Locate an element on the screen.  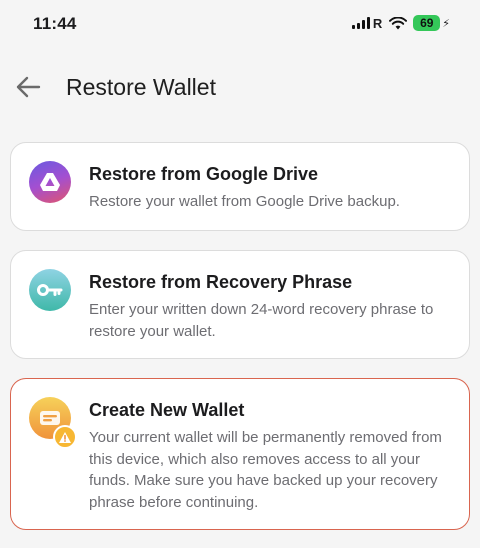
status-icons: R 69 ⚡ is located at coordinates (400, 23).